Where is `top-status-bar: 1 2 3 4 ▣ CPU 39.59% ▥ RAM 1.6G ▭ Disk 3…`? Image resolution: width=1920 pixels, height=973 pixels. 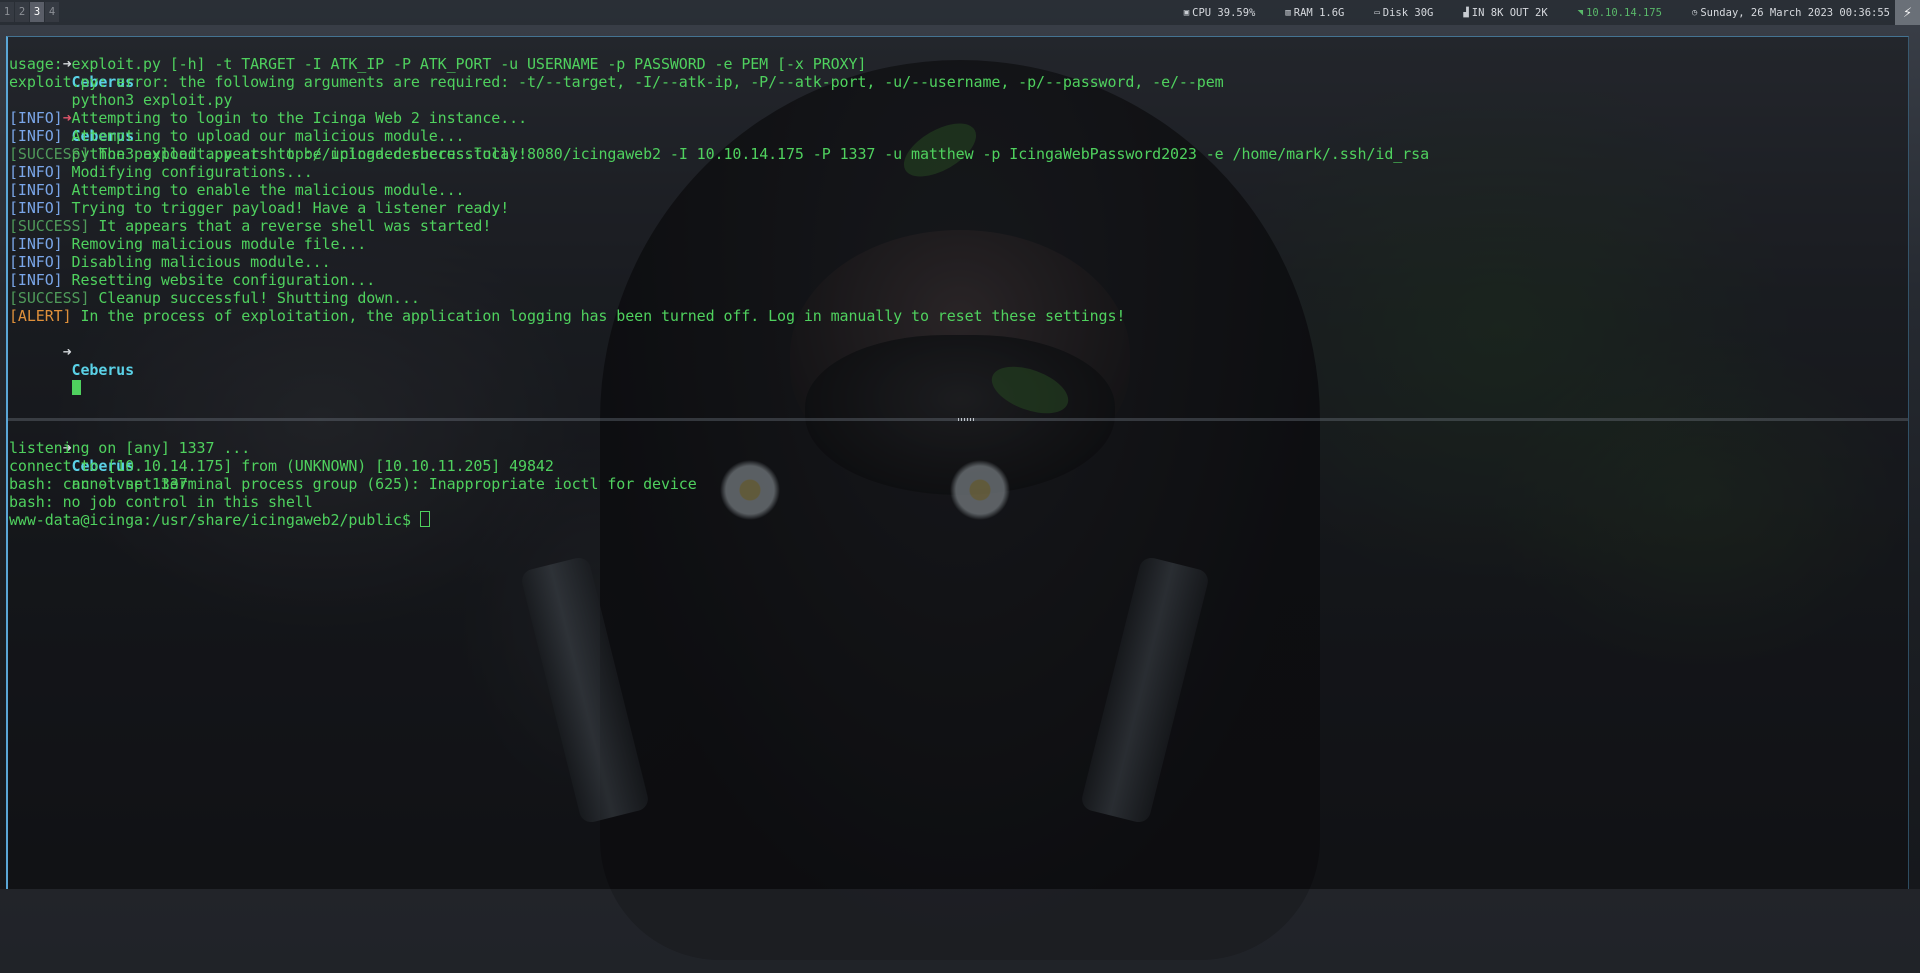
top-status-bar: 1 2 3 4 ▣ CPU 39.59% ▥ RAM 1.6G ▭ Disk 3… is located at coordinates (960, 12).